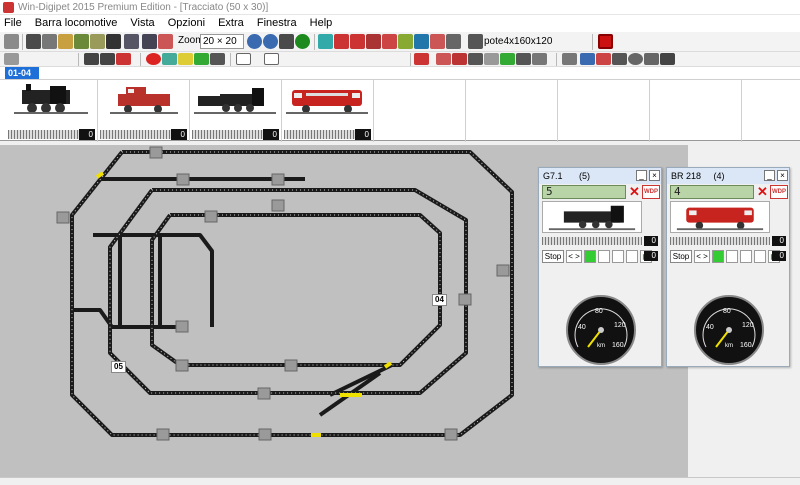 This screenshot has height=485, width=800. What do you see at coordinates (33, 41) in the screenshot?
I see `loco-icon` at bounding box center [33, 41].